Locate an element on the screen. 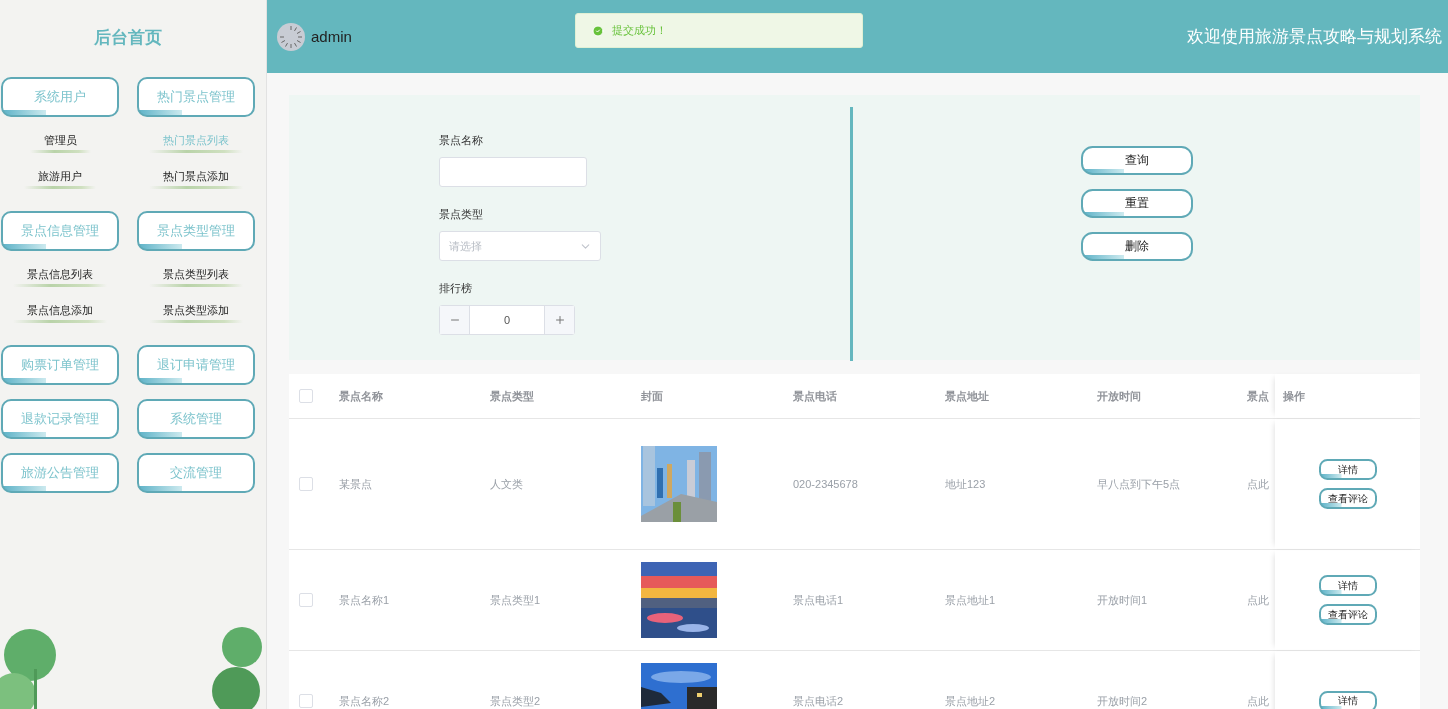 The height and width of the screenshot is (709, 1448). column-header: 操作 is located at coordinates (1294, 396).